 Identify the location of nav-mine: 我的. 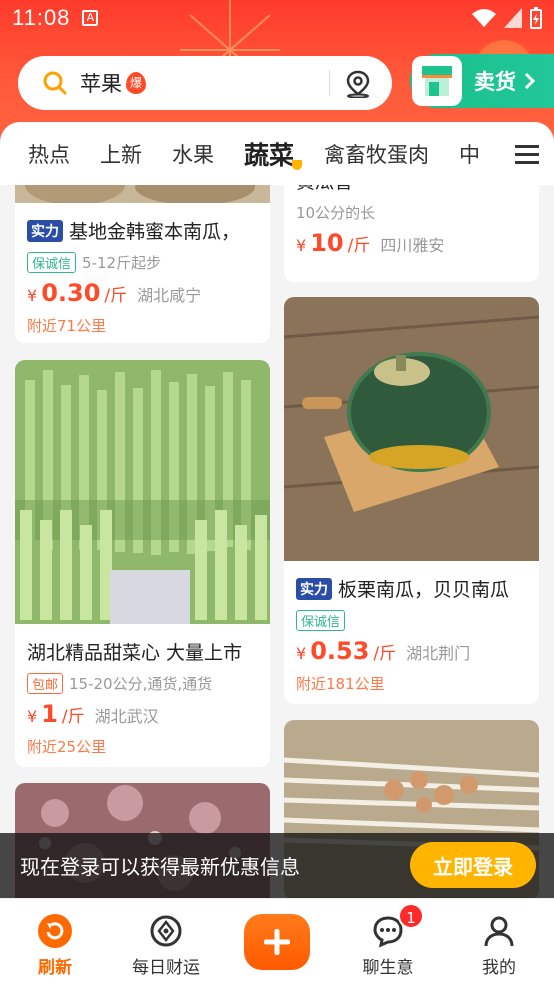
(499, 945).